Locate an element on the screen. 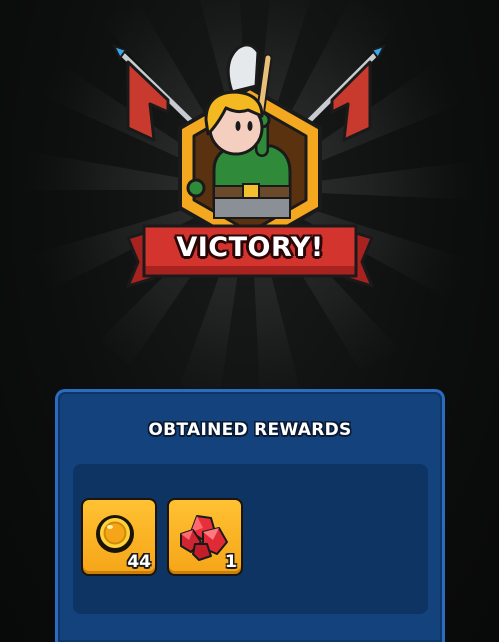 The height and width of the screenshot is (642, 499). reward-item-gem: 1 is located at coordinates (205, 537).